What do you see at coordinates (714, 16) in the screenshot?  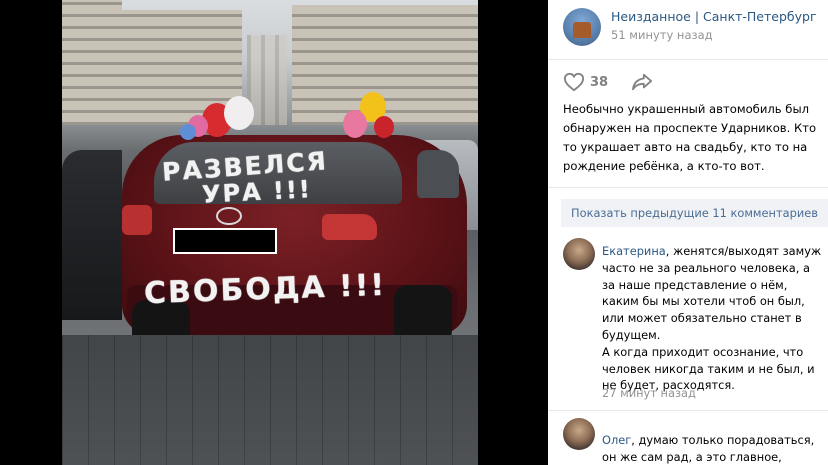 I see `community-name: Неизданное | Санкт-Петербург` at bounding box center [714, 16].